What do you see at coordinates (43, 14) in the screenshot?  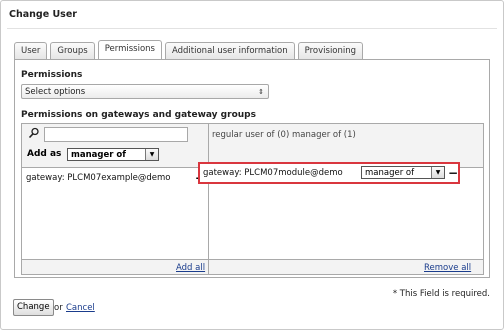 I see `dialog-title: Change User` at bounding box center [43, 14].